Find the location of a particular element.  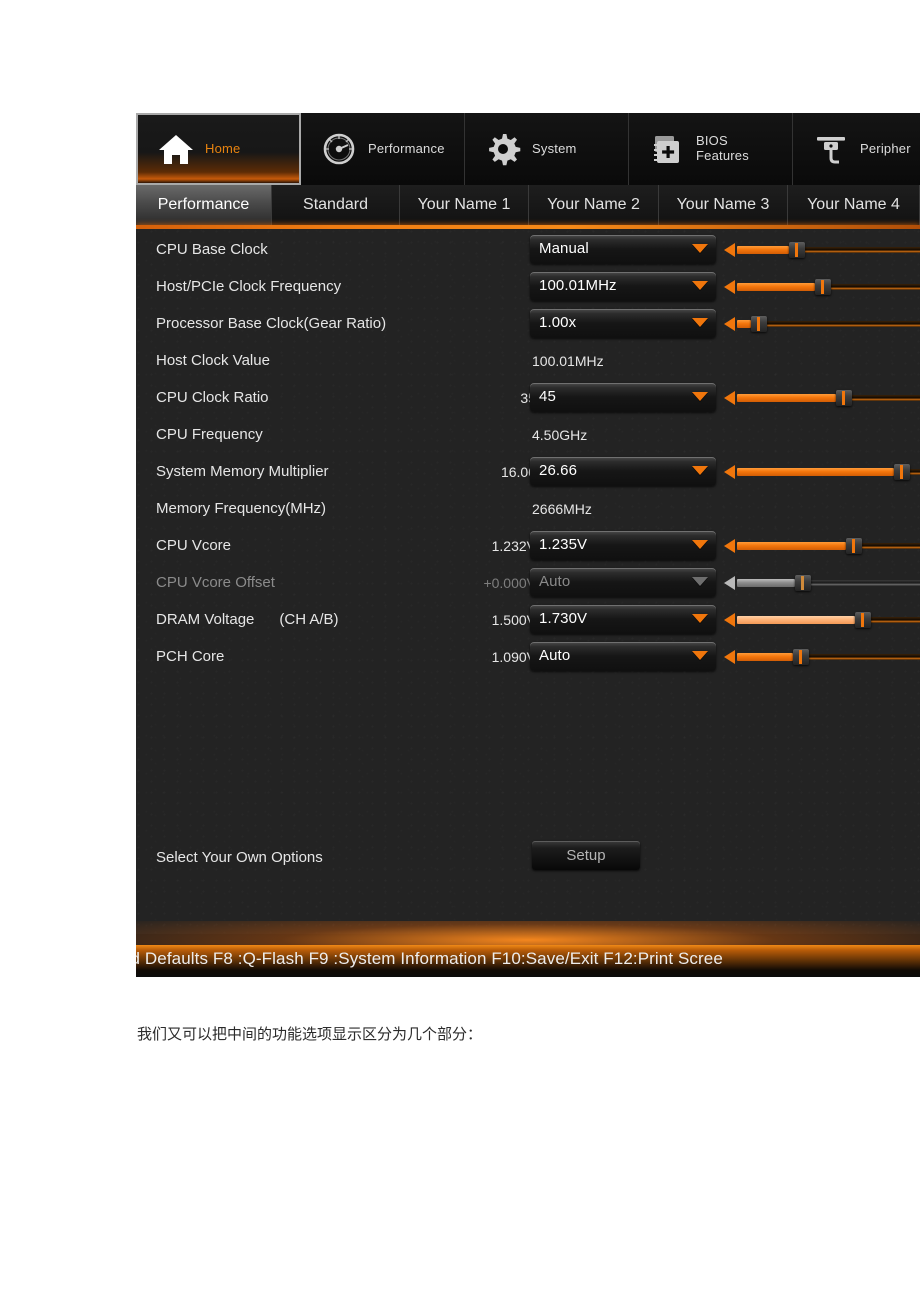

setting-row: CPU Base Clock Manual is located at coordinates (528, 251).